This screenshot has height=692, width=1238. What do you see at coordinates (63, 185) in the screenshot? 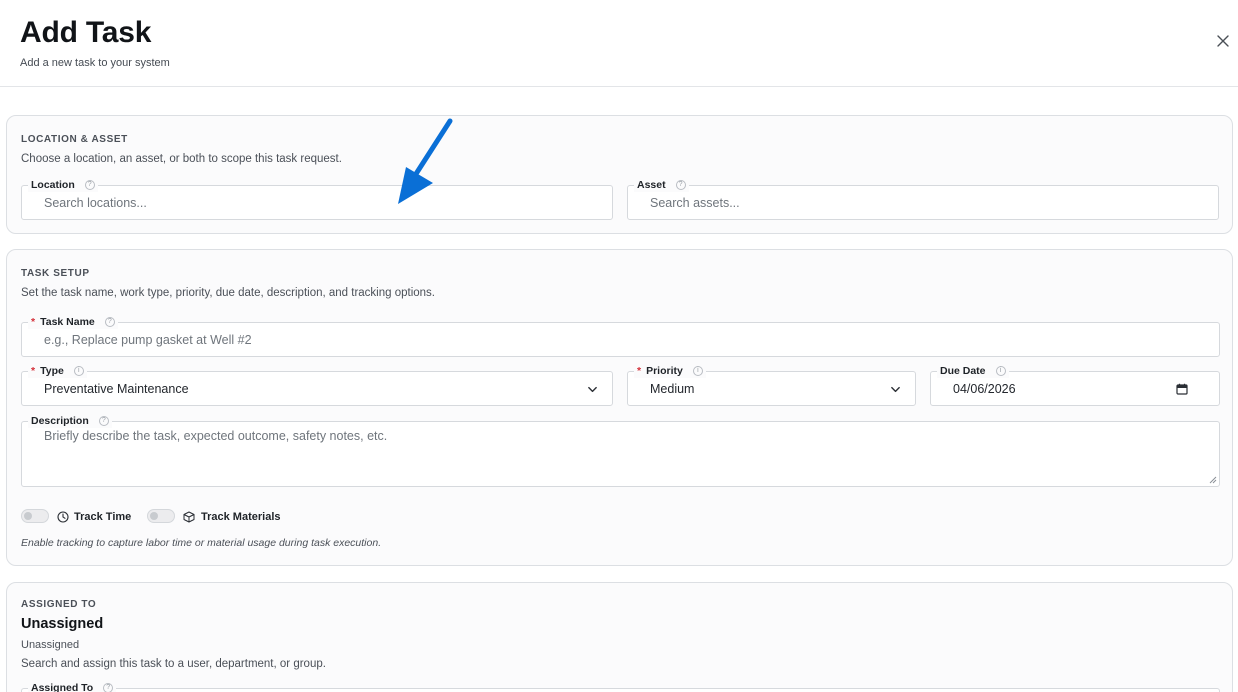
I see `location-label: Location ?` at bounding box center [63, 185].